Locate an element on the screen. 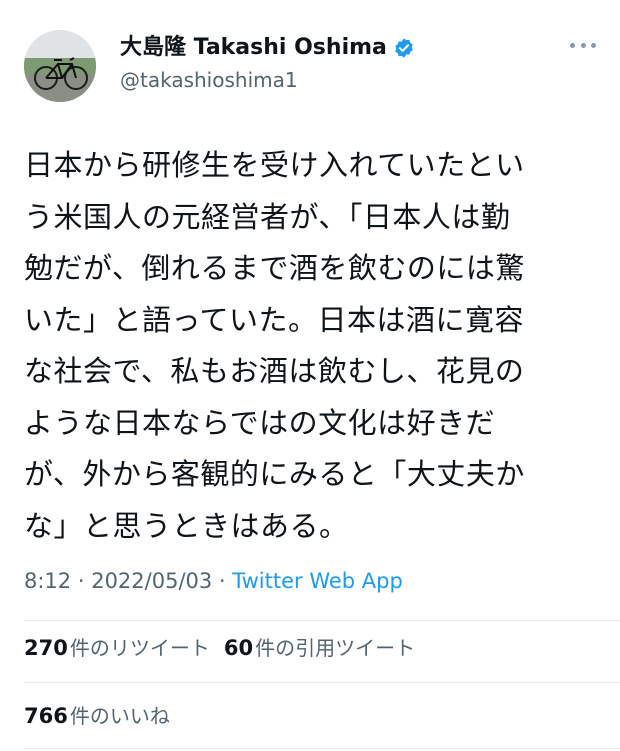  retweets-count: 270 is located at coordinates (46, 648).